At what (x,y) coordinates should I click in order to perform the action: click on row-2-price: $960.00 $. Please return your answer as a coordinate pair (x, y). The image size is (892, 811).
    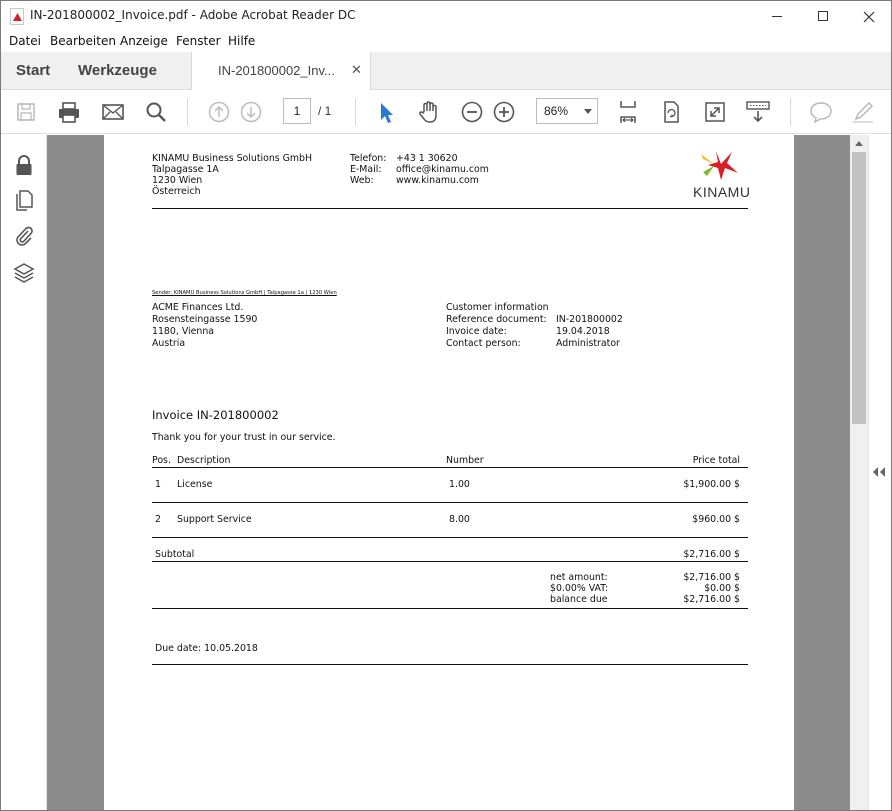
    Looking at the image, I should click on (716, 519).